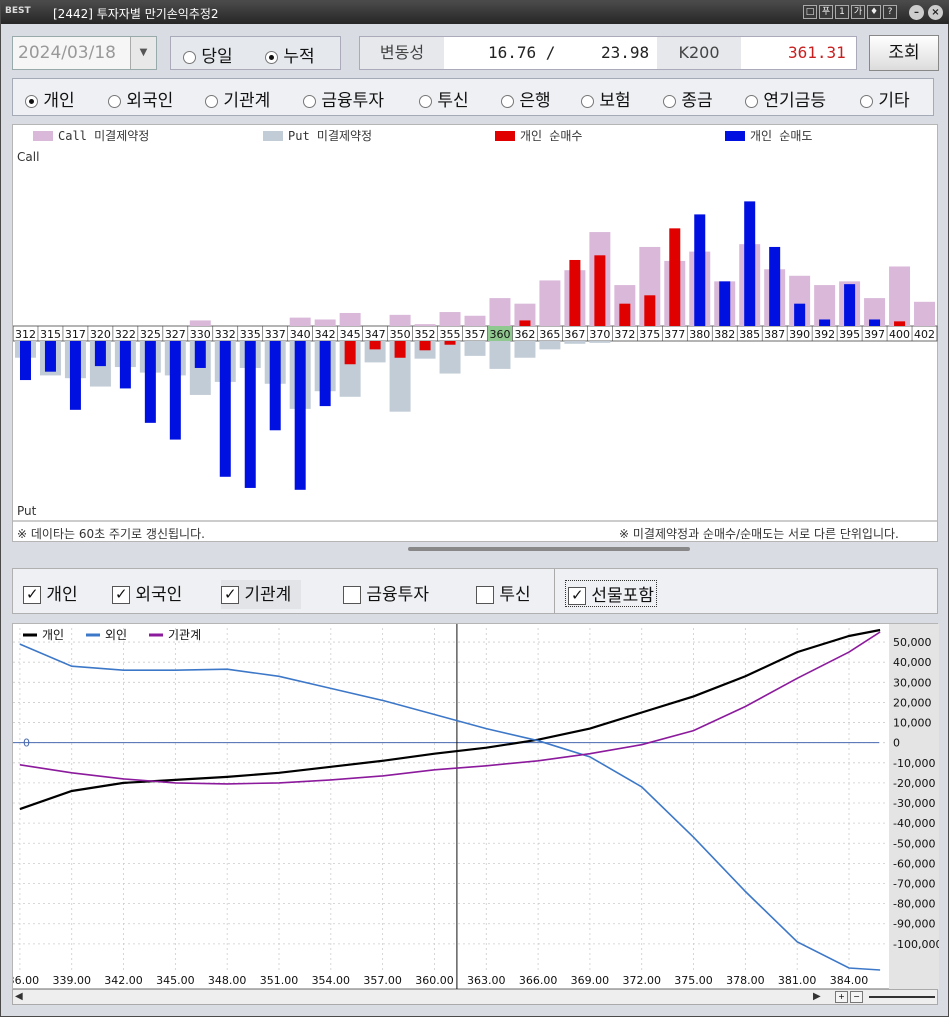  What do you see at coordinates (237, 98) in the screenshot?
I see `radio-institution: 기관계` at bounding box center [237, 98].